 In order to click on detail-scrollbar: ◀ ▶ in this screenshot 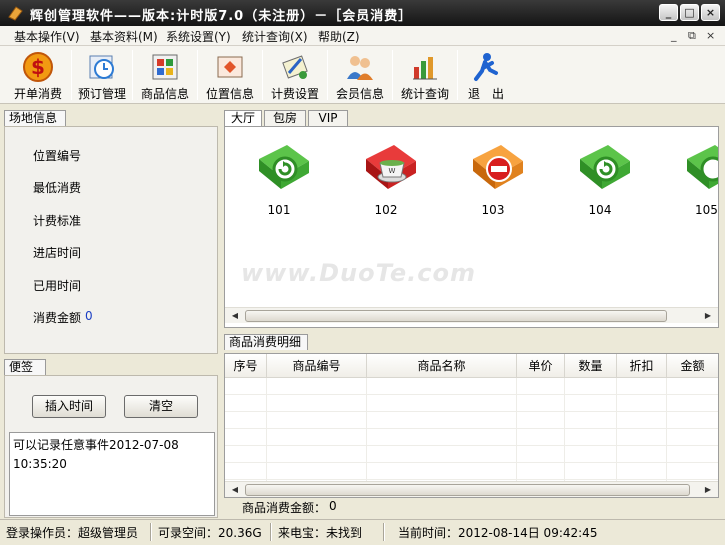, I will do `click(471, 489)`.